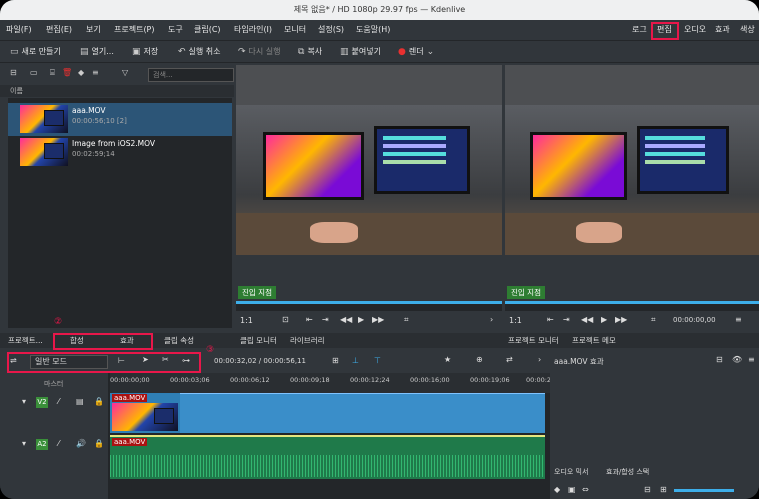  Describe the element at coordinates (647, 489) in the screenshot. I see `zoom-out-icon: ⊟` at that location.